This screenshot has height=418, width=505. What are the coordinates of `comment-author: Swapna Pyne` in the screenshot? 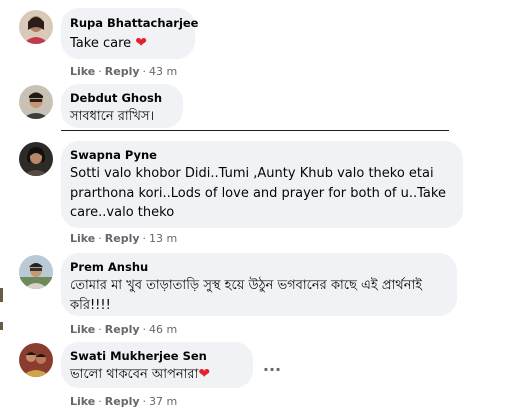 It's located at (260, 155).